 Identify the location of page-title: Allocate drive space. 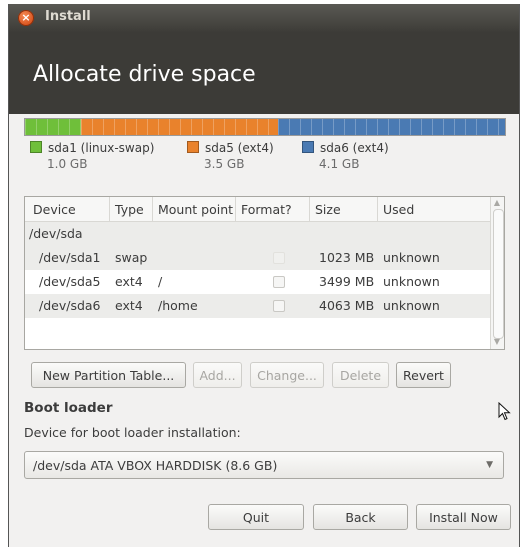
(144, 74).